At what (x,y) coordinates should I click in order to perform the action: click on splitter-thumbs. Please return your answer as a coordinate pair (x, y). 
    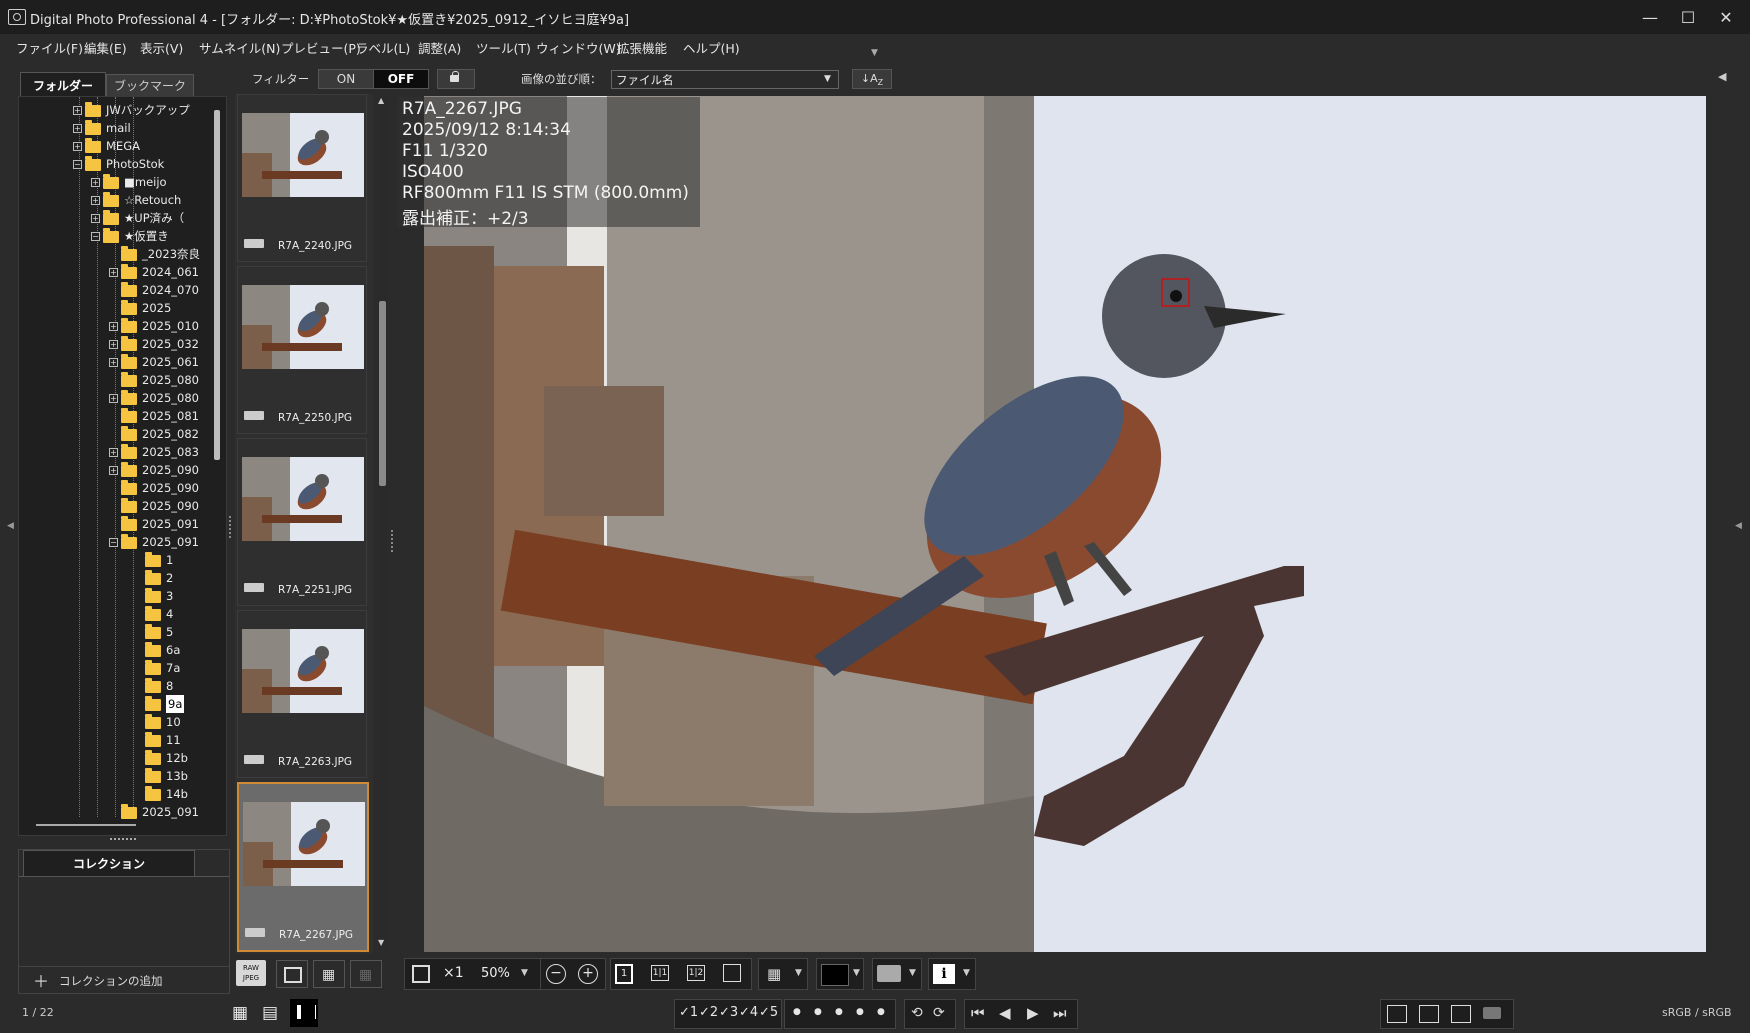
    Looking at the image, I should click on (393, 541).